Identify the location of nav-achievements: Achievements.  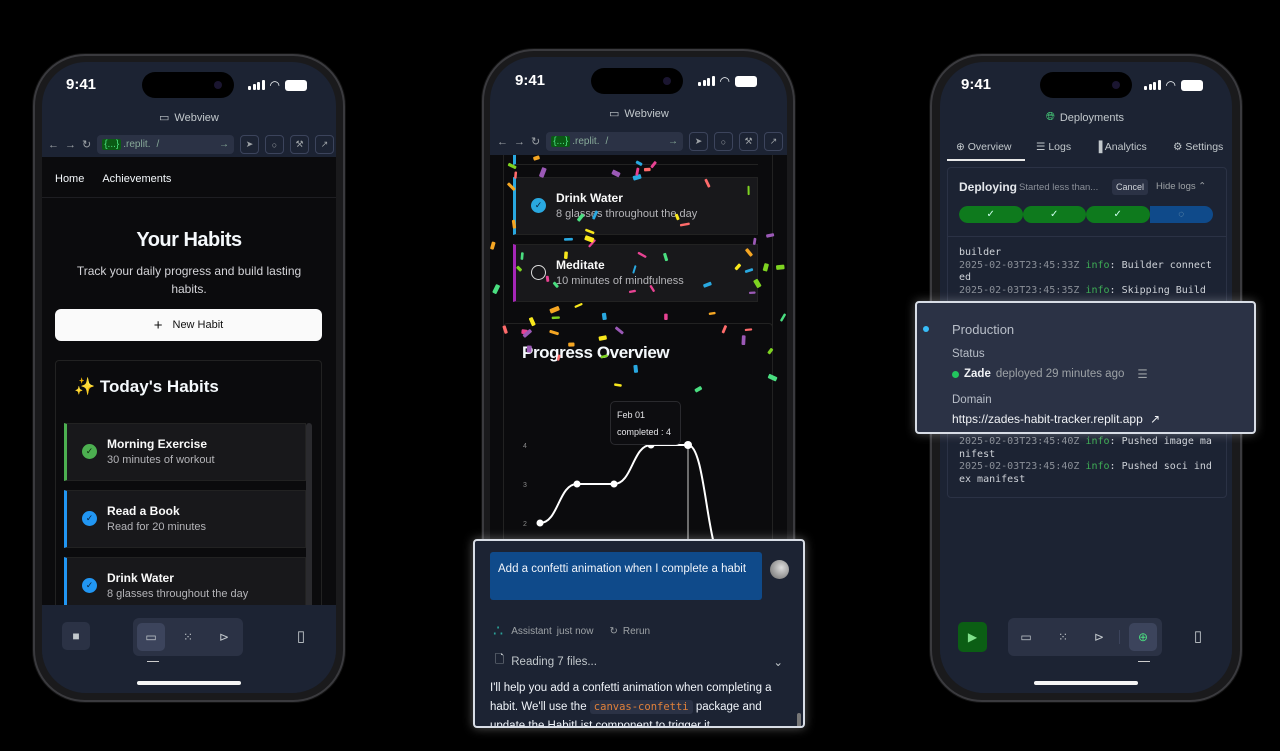
(136, 179).